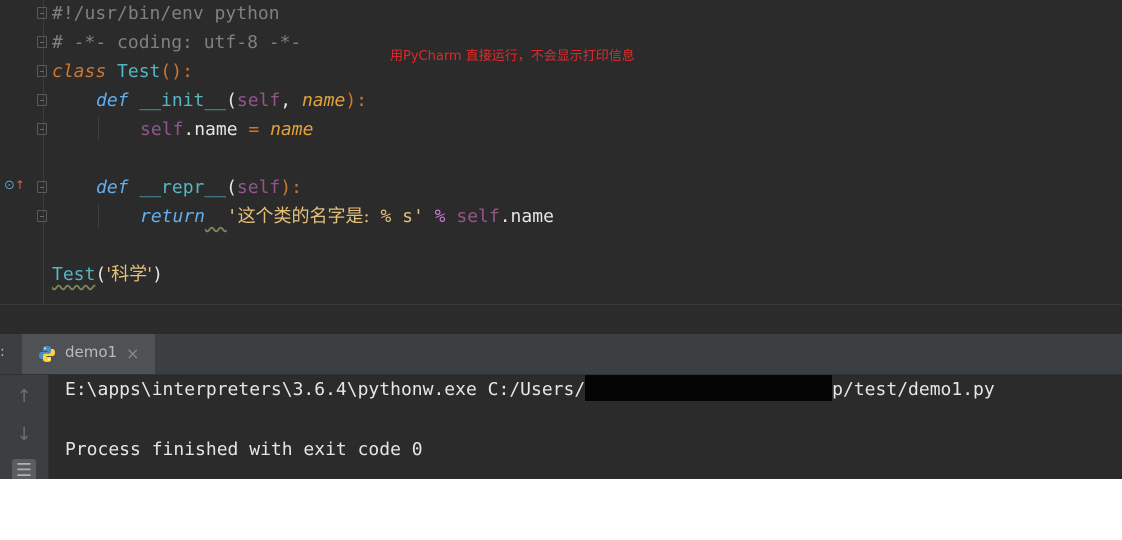 The width and height of the screenshot is (1122, 540). I want to click on override-method-icon: ⊙↑, so click(14, 185).